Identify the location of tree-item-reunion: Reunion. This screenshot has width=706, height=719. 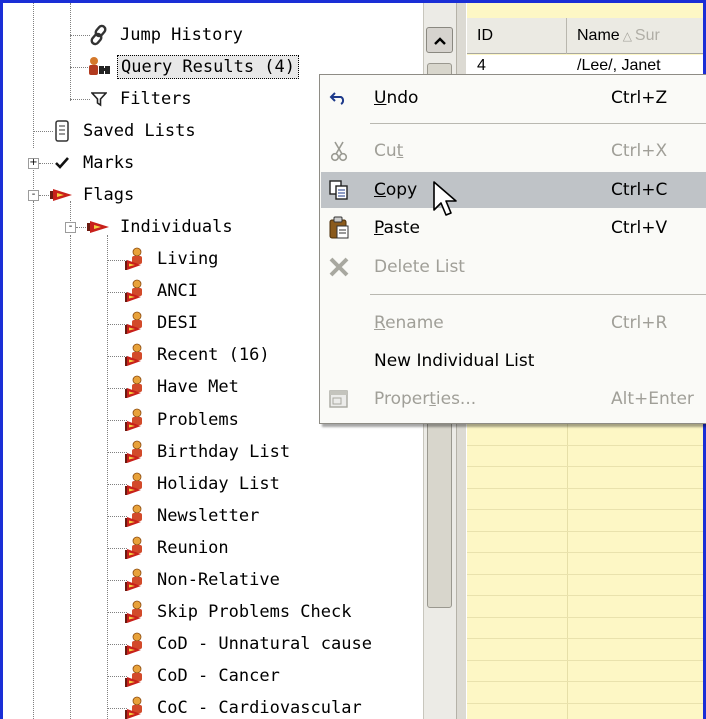
(178, 548).